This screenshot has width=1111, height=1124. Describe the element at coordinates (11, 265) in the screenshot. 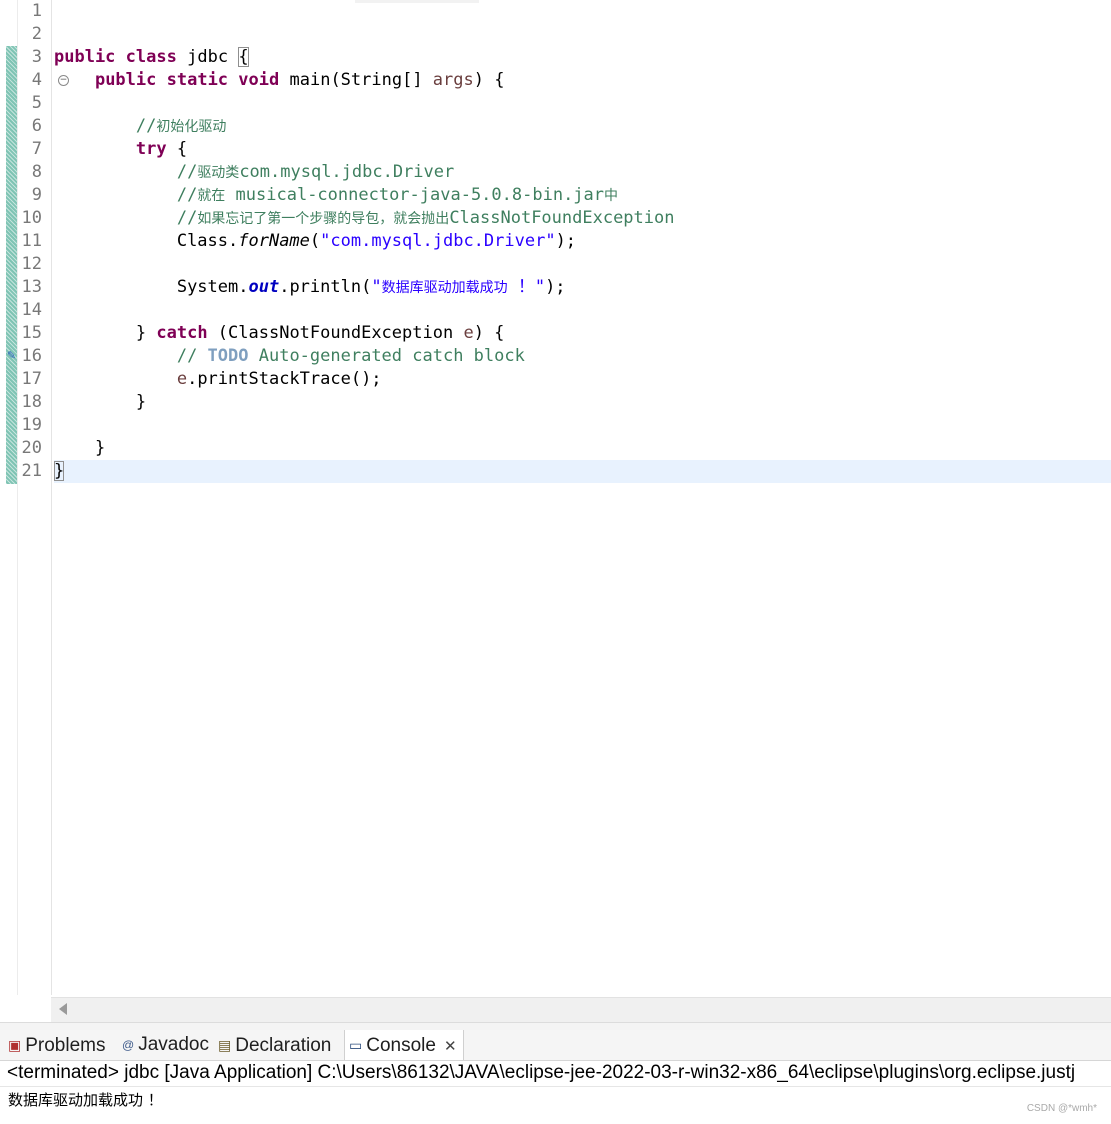

I see `quick-diff-ruler` at that location.